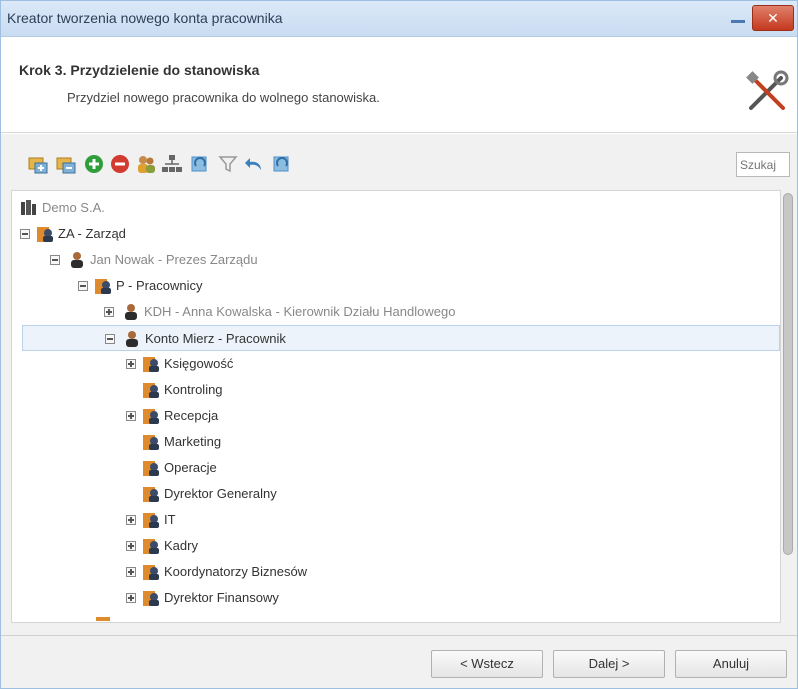 This screenshot has width=798, height=689. I want to click on tree-node-department: Księgowość, so click(276, 364).